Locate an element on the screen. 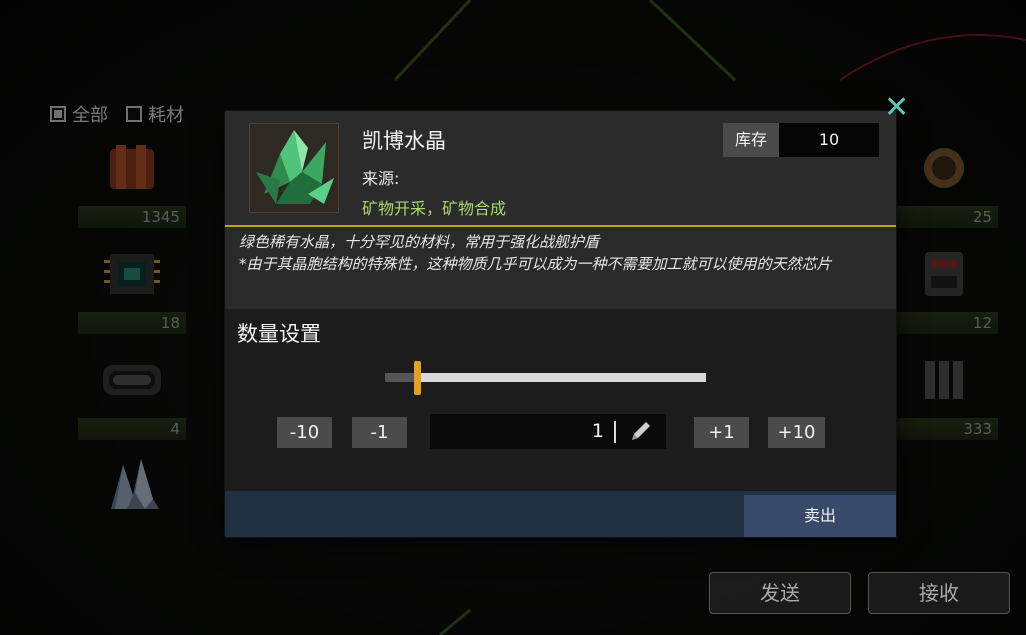  source-label: 来源: is located at coordinates (381, 178).